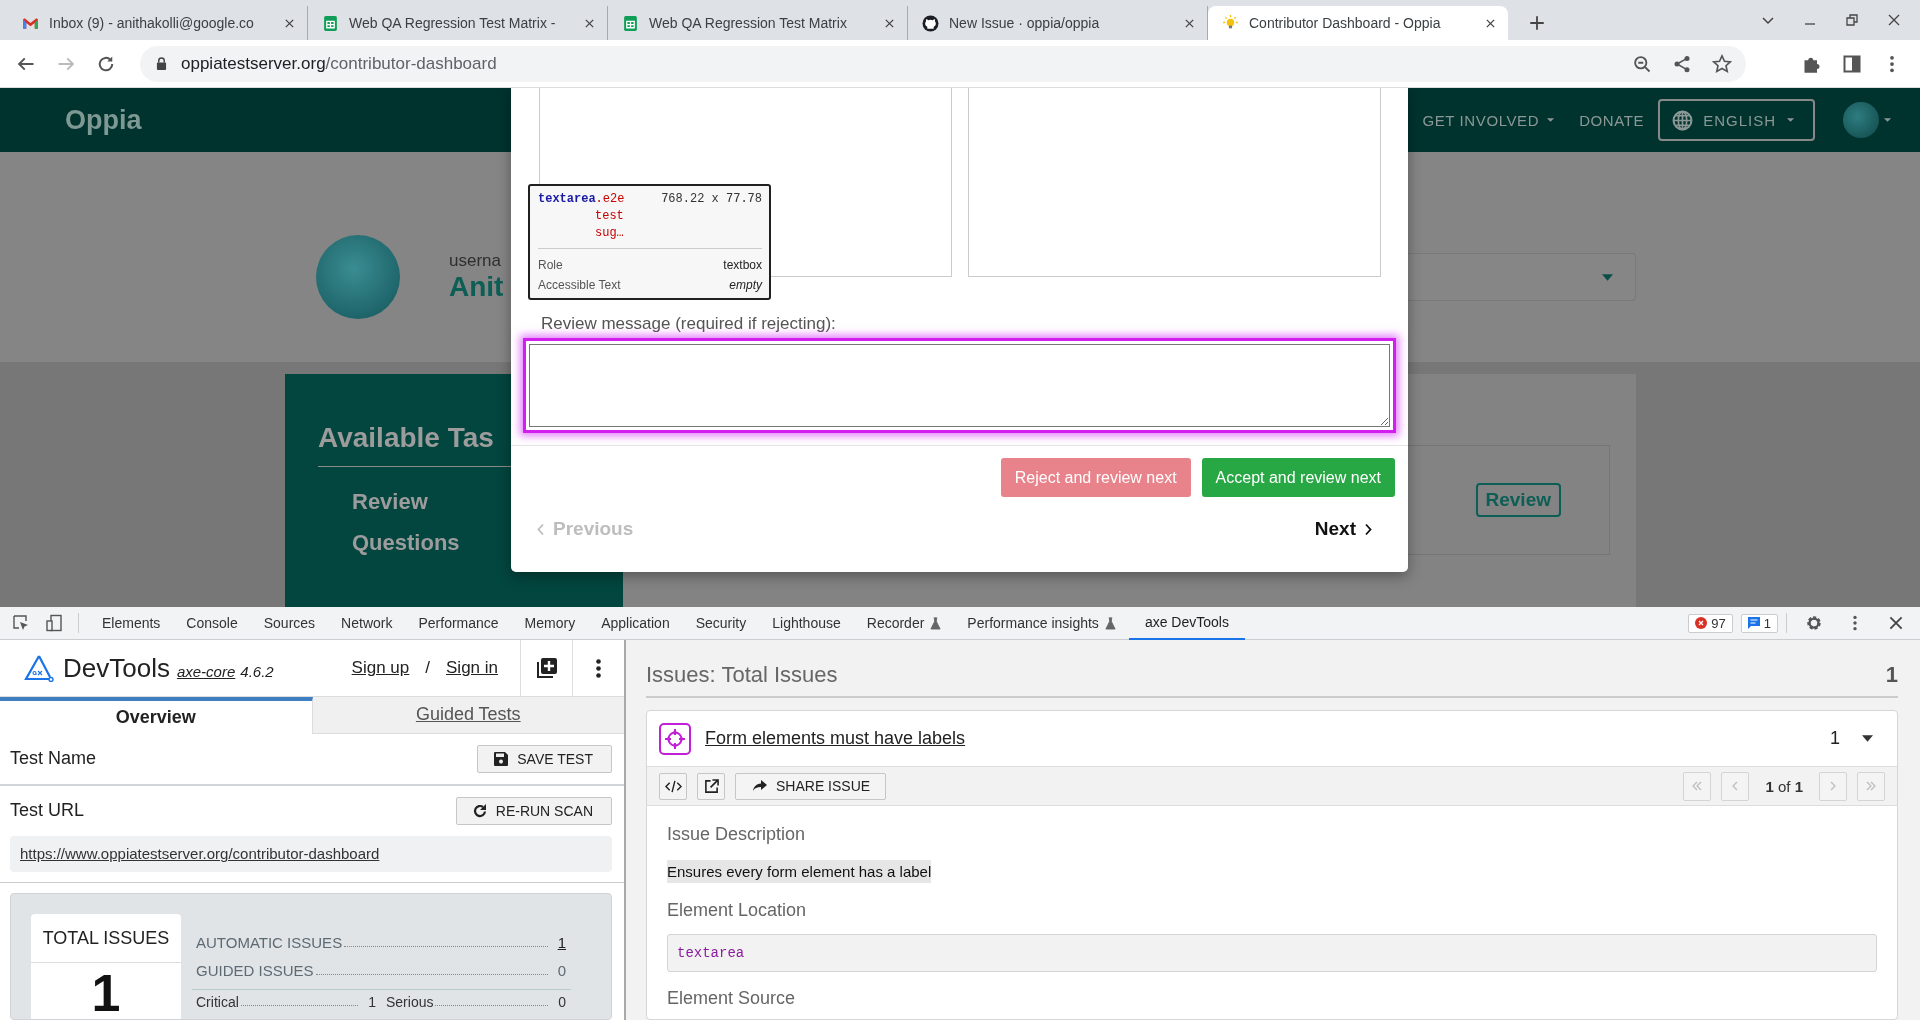 This screenshot has height=1020, width=1920. Describe the element at coordinates (550, 265) in the screenshot. I see `property-label: Role` at that location.